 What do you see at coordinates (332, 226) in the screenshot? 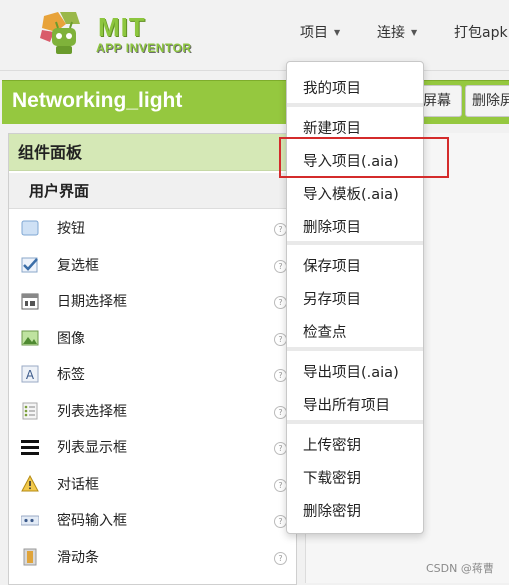
I see `menu-item-delete-project: 删除项目` at bounding box center [332, 226].